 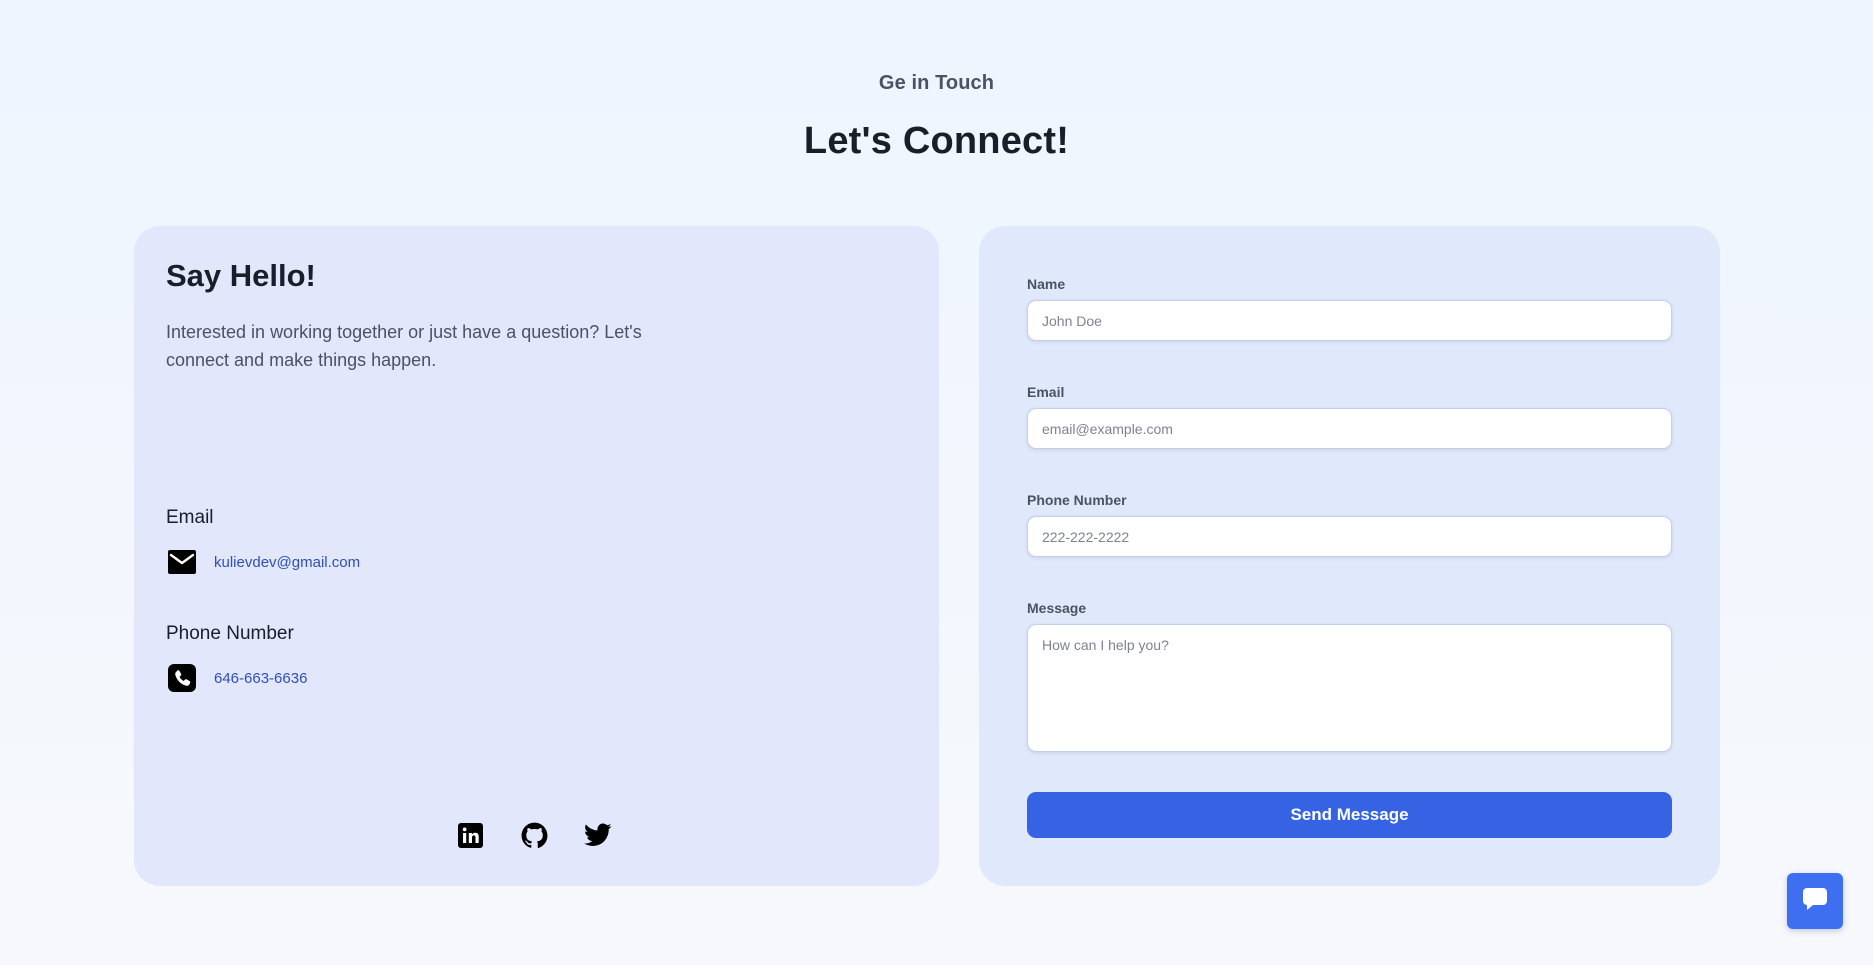 What do you see at coordinates (1046, 392) in the screenshot?
I see `email-field-label: Email` at bounding box center [1046, 392].